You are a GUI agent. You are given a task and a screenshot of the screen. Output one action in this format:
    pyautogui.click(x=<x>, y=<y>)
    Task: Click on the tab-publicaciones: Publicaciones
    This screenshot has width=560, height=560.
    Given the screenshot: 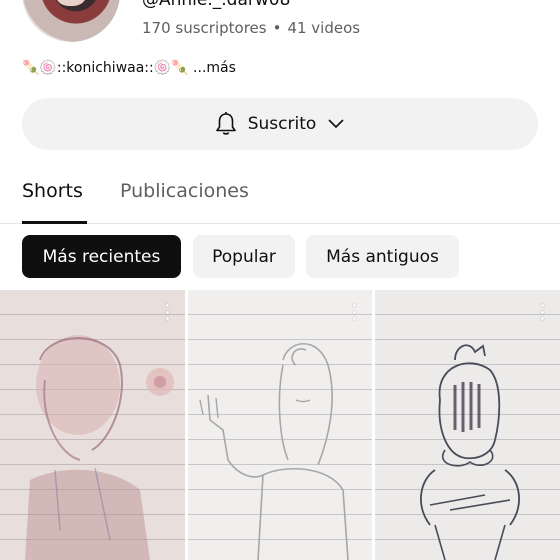 What is the action you would take?
    pyautogui.click(x=184, y=191)
    